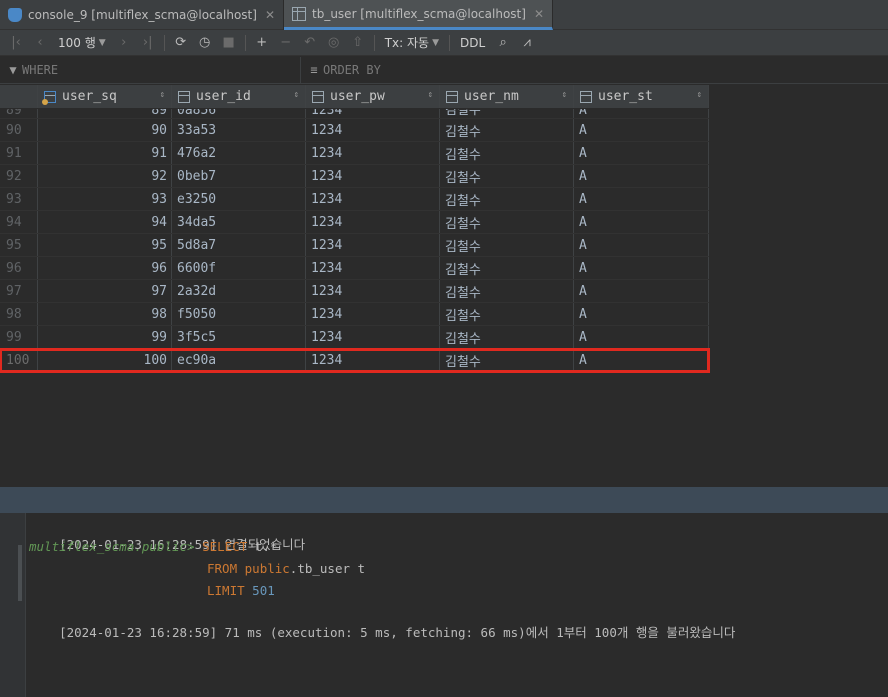  I want to click on panel-splitter, so click(444, 500).